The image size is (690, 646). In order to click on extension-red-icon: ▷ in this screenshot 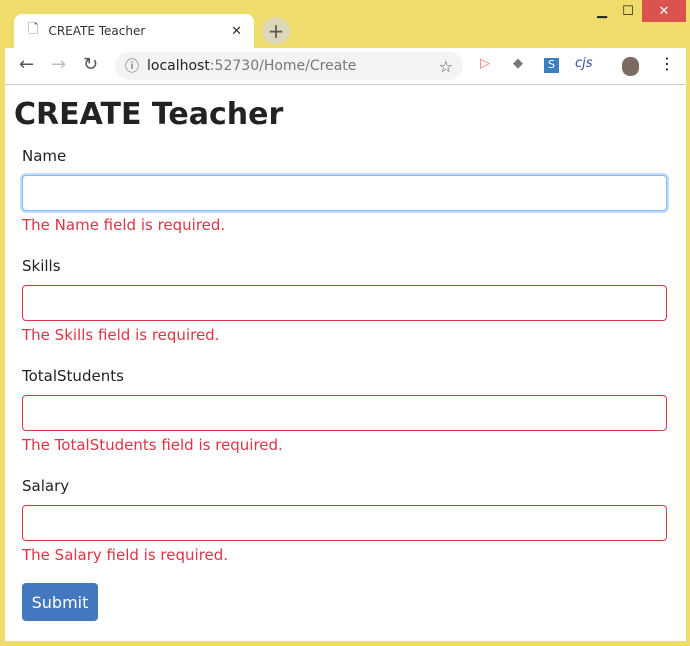, I will do `click(485, 63)`.